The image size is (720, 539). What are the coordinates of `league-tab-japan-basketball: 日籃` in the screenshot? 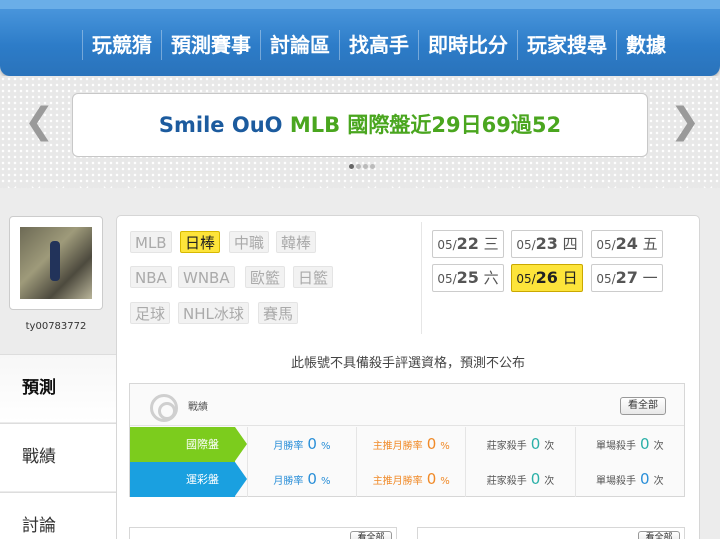 It's located at (313, 277).